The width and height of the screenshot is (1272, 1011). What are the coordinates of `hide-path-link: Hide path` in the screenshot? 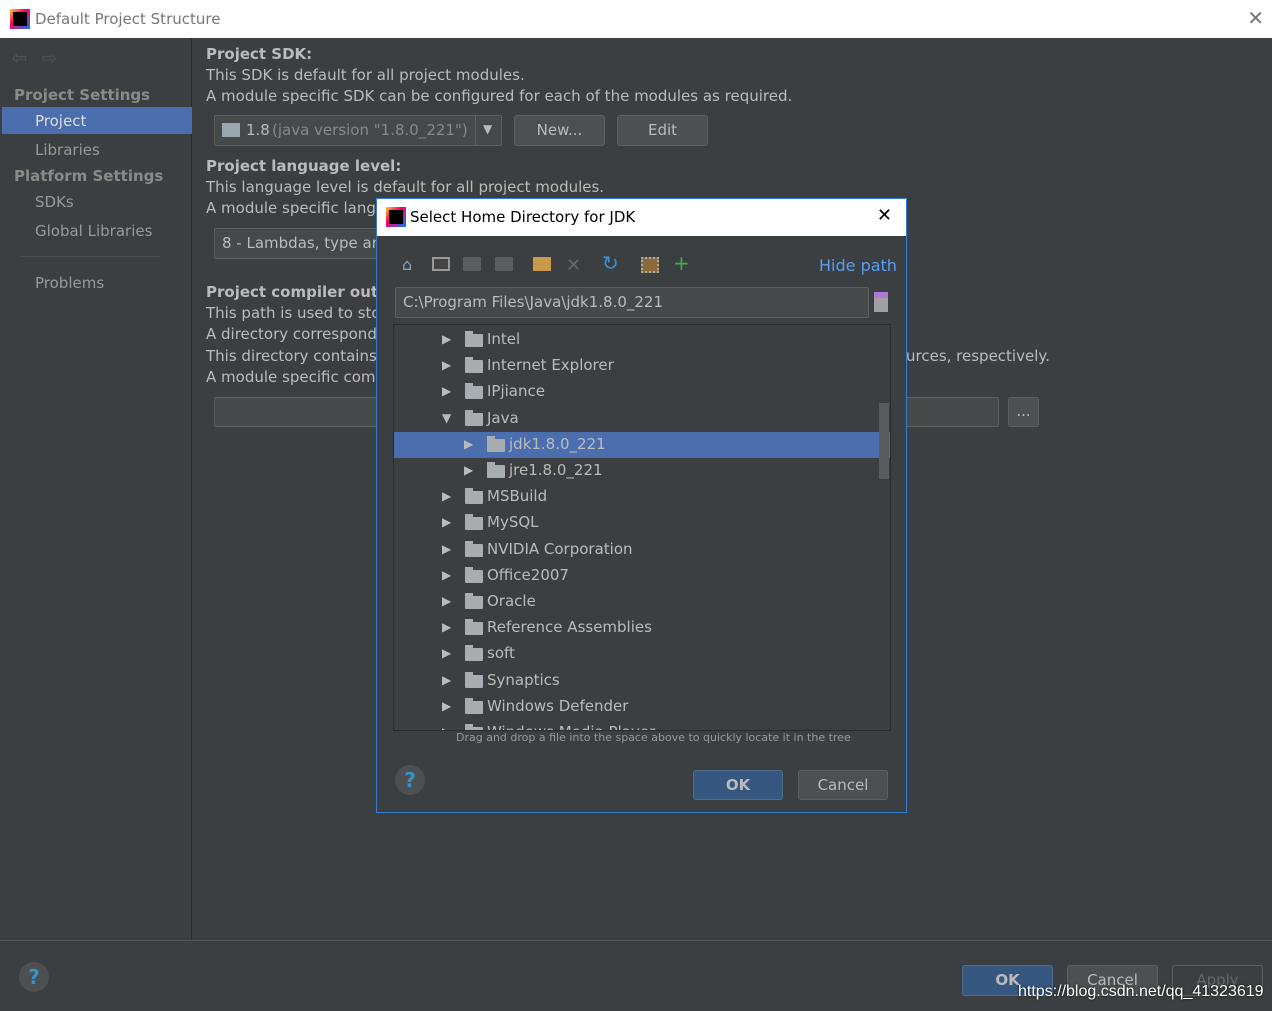 It's located at (858, 265).